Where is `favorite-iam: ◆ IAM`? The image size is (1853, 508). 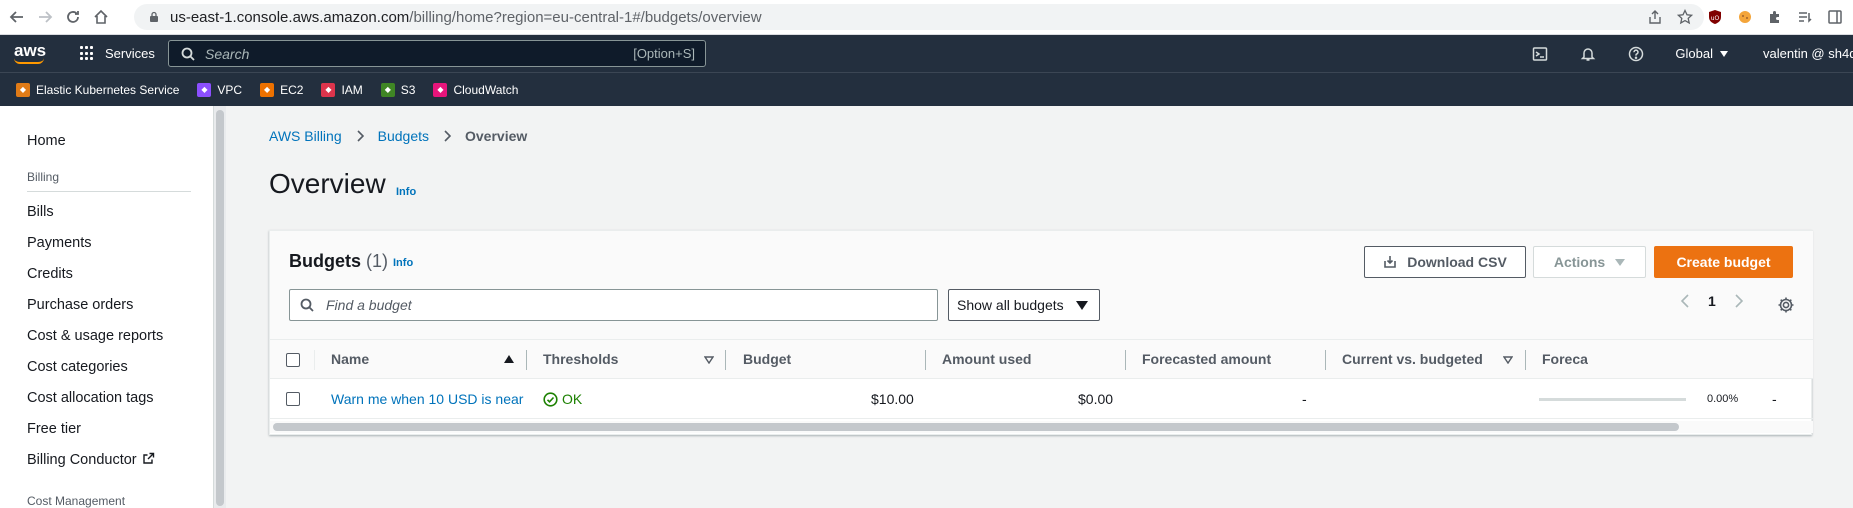 favorite-iam: ◆ IAM is located at coordinates (342, 89).